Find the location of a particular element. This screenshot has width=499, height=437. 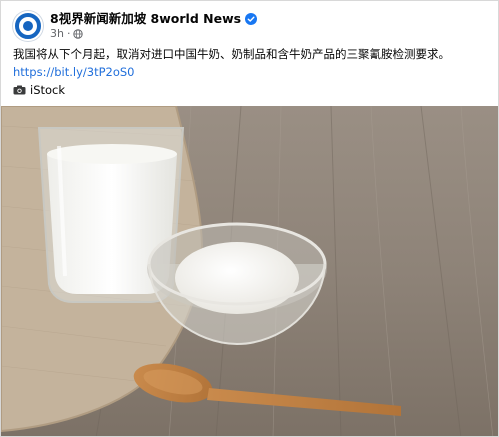

photo-credit: iStock is located at coordinates (39, 90).